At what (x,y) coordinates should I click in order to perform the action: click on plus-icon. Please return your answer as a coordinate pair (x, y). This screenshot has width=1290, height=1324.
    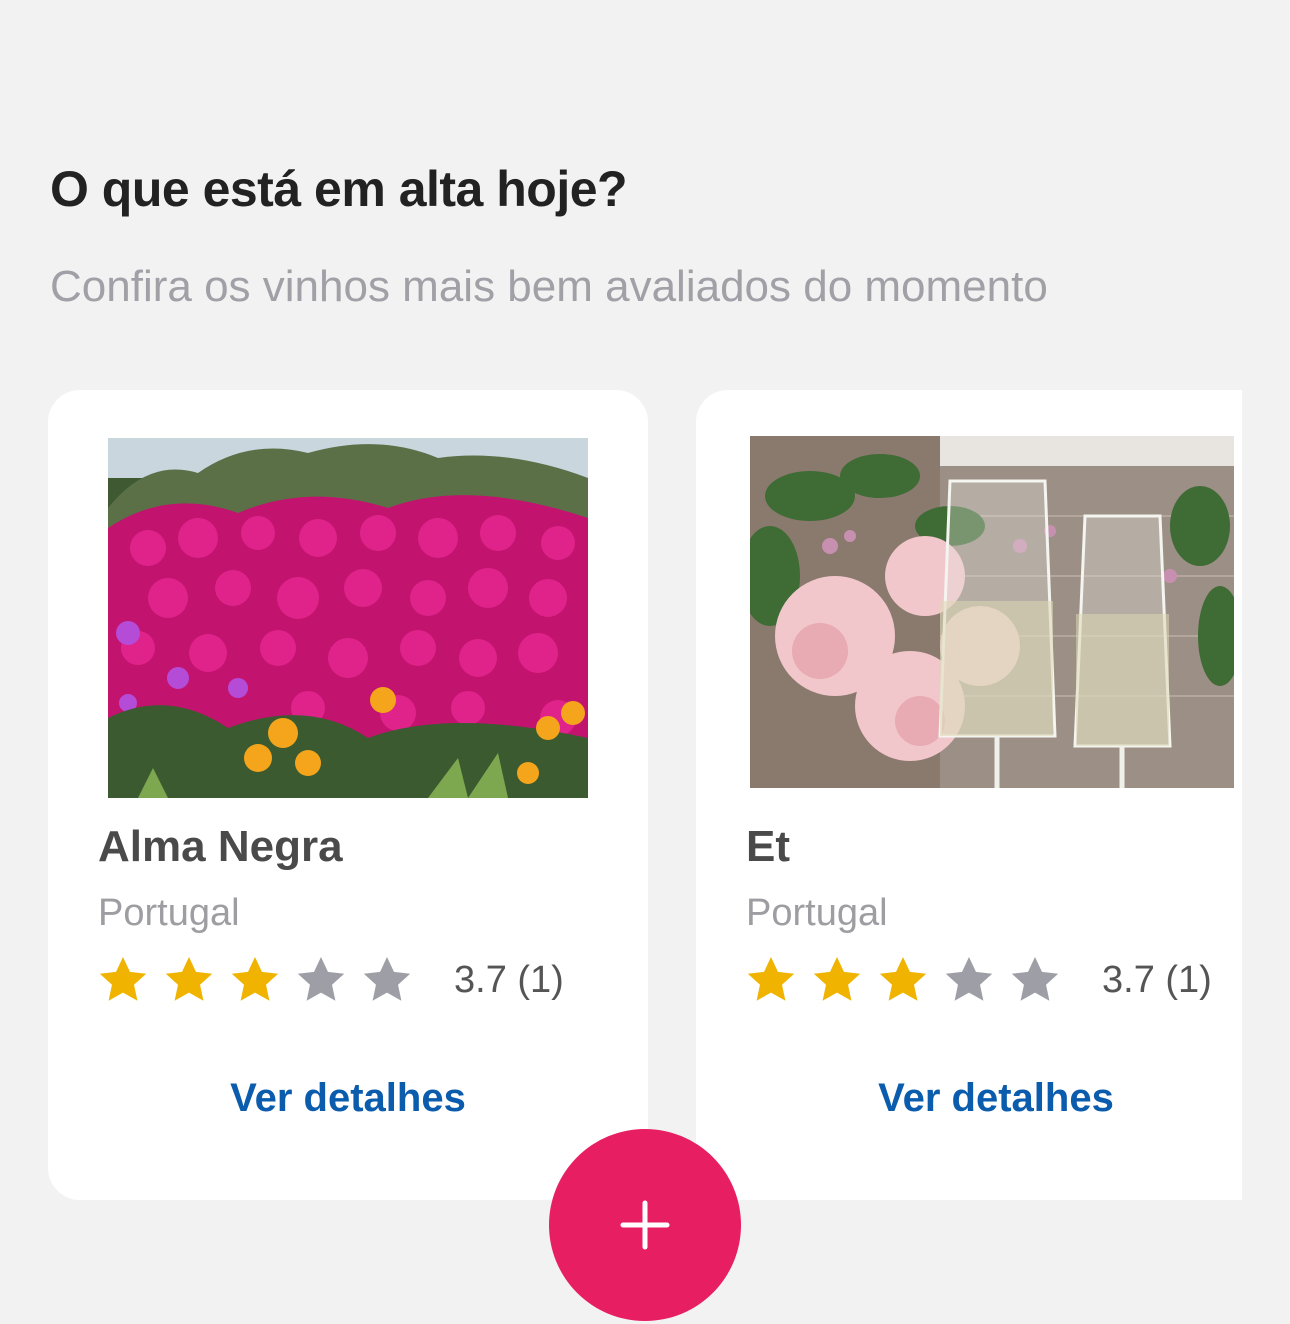
    Looking at the image, I should click on (645, 1225).